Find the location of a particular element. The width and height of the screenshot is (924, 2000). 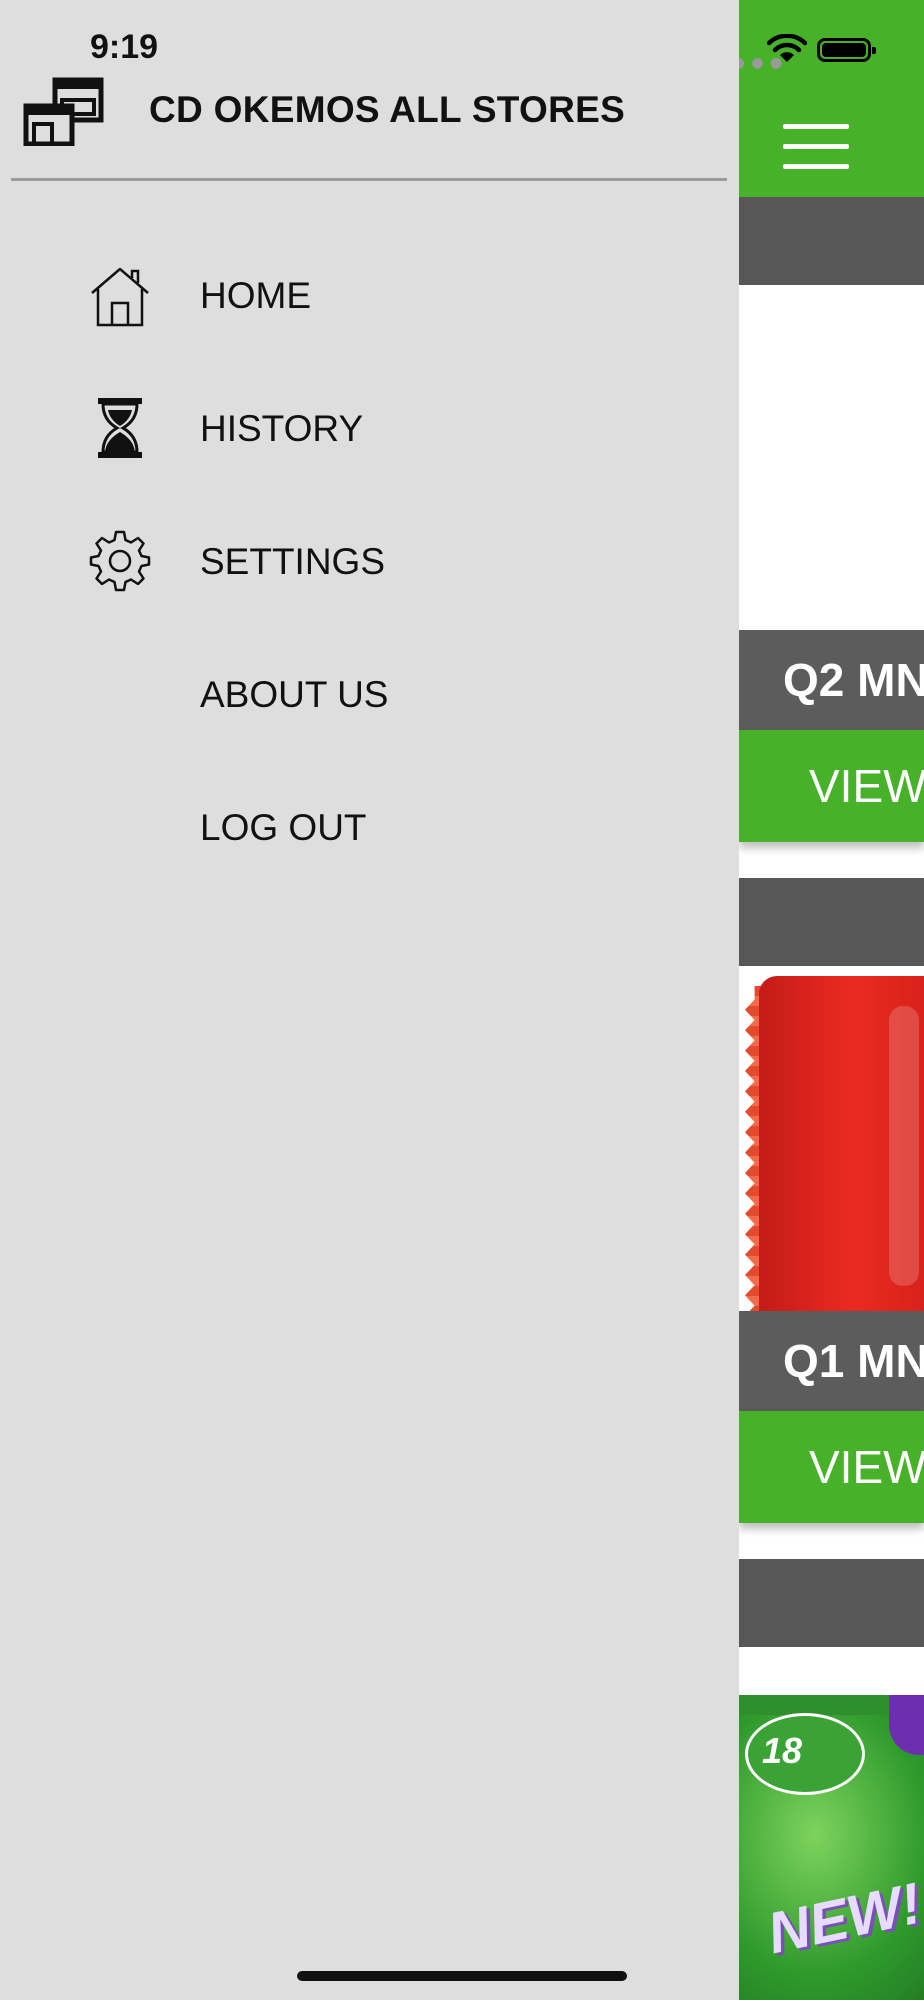

menu-item-log-out: LOG OUT is located at coordinates (369, 825).